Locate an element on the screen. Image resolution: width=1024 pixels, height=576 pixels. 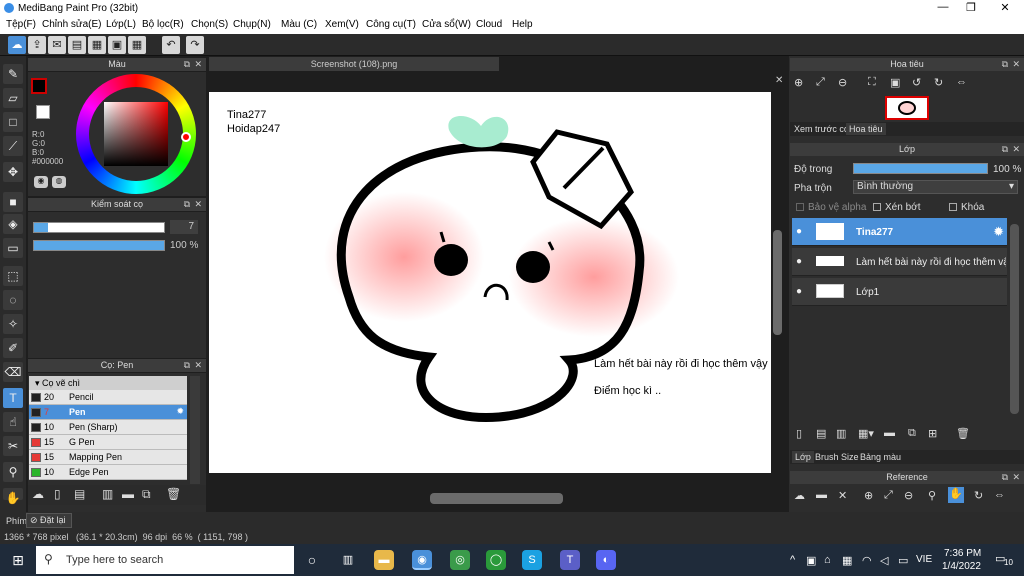
menu-tools: Công cụ(T) is located at coordinates (391, 24).